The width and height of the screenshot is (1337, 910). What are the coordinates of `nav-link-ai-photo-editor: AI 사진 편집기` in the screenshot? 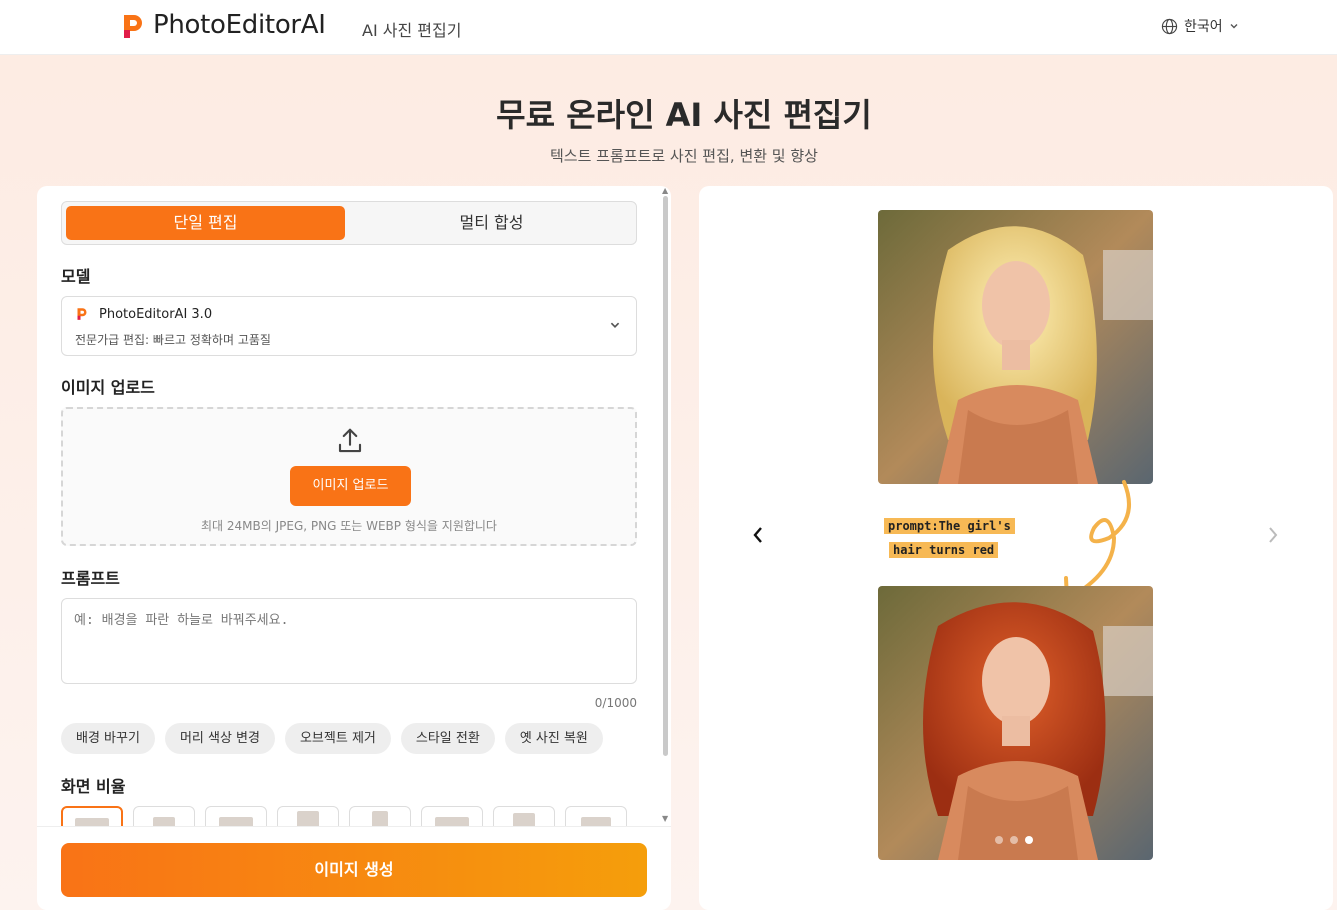 It's located at (411, 29).